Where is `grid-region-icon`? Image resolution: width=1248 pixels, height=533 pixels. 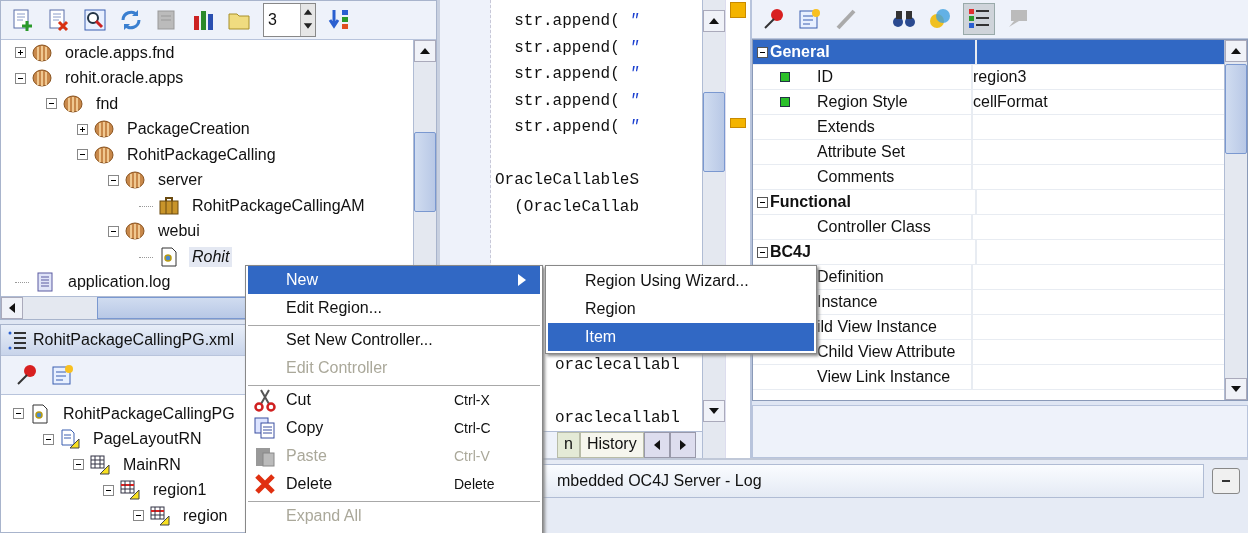
grid-region-icon is located at coordinates (100, 464).